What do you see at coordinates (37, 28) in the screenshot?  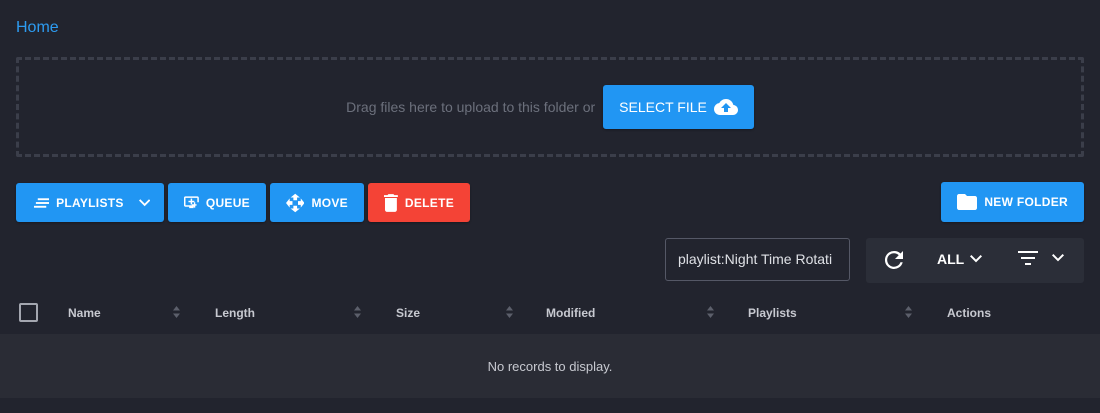 I see `breadcrumb-home: Home` at bounding box center [37, 28].